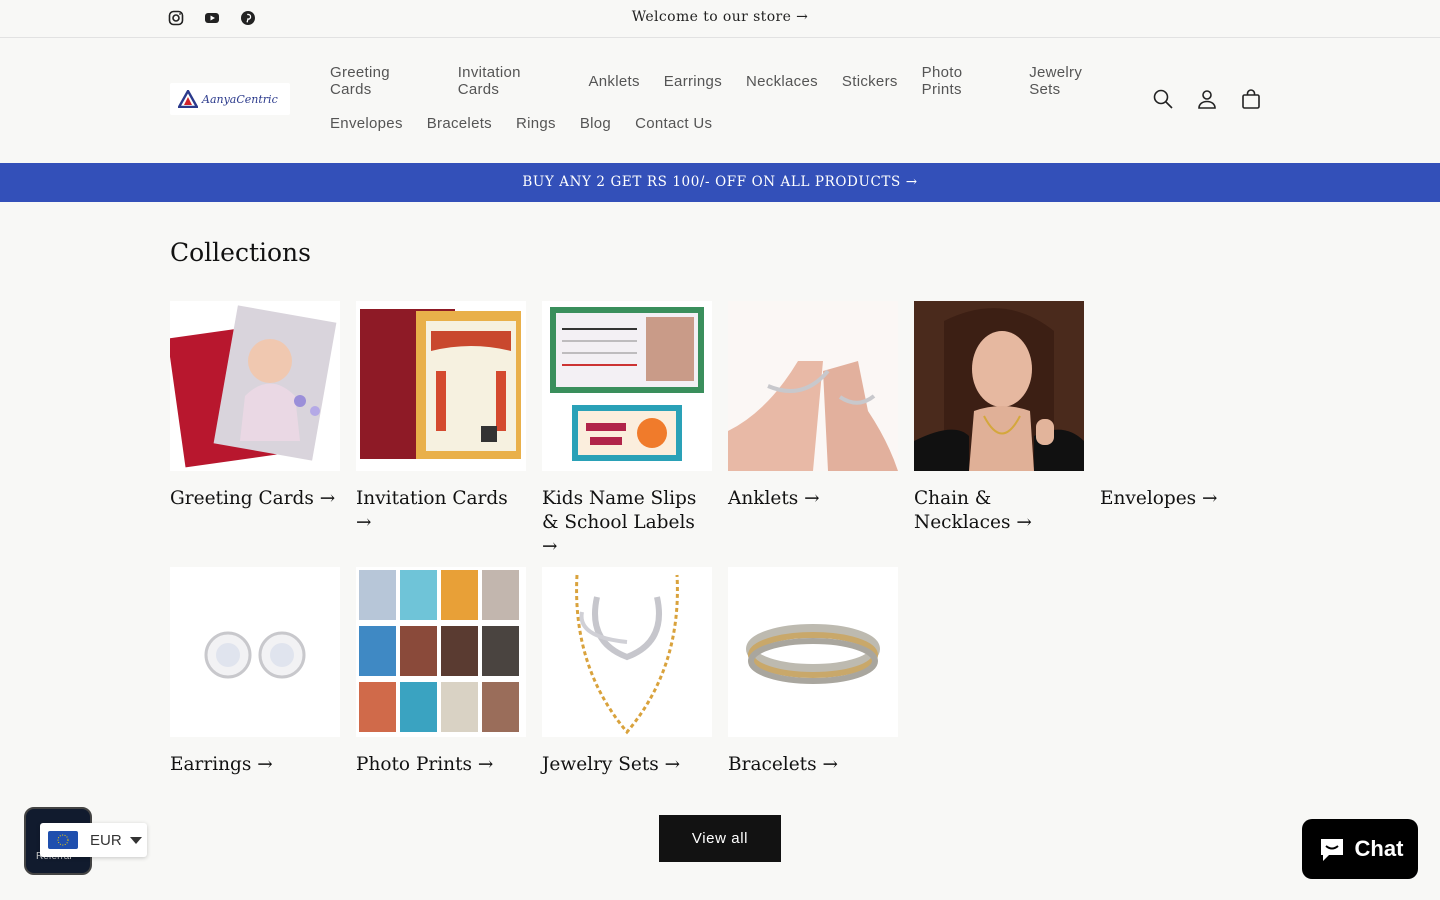 This screenshot has height=900, width=1440. I want to click on header-icons, so click(1207, 99).